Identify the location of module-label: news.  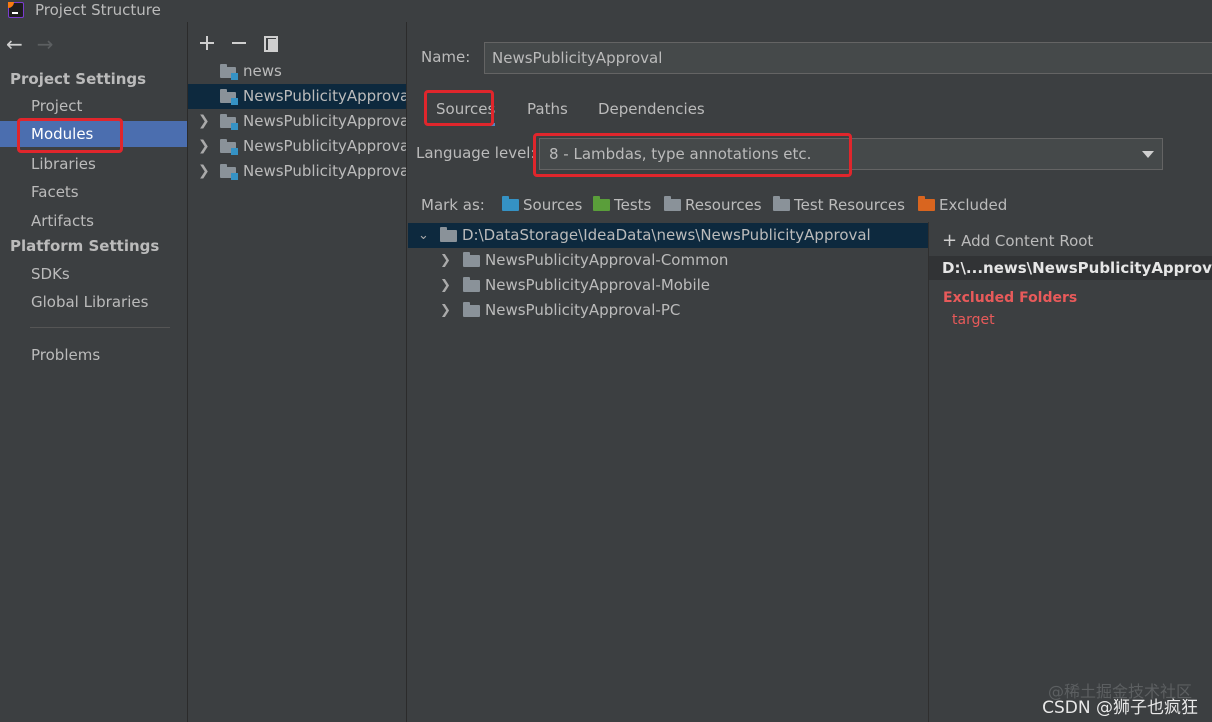
(262, 71).